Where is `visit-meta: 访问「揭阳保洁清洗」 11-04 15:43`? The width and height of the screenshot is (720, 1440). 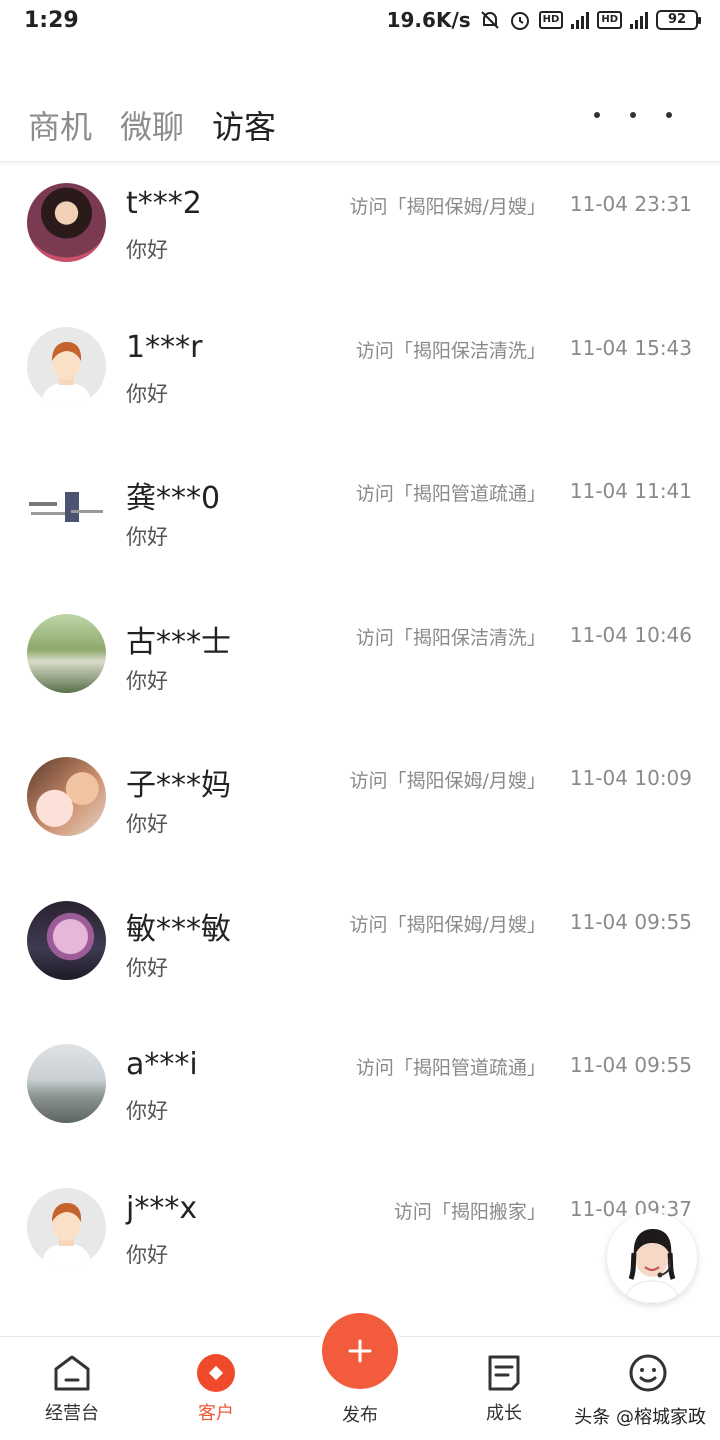 visit-meta: 访问「揭阳保洁清洗」 11-04 15:43 is located at coordinates (524, 349).